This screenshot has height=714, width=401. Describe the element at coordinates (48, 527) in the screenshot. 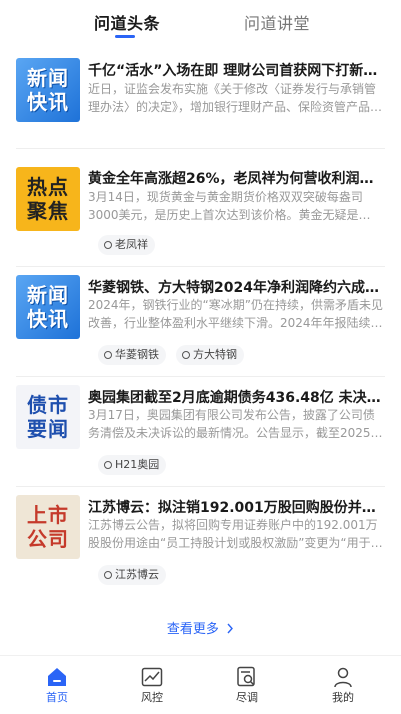

I see `article-thumbnail: 上市 公司` at that location.